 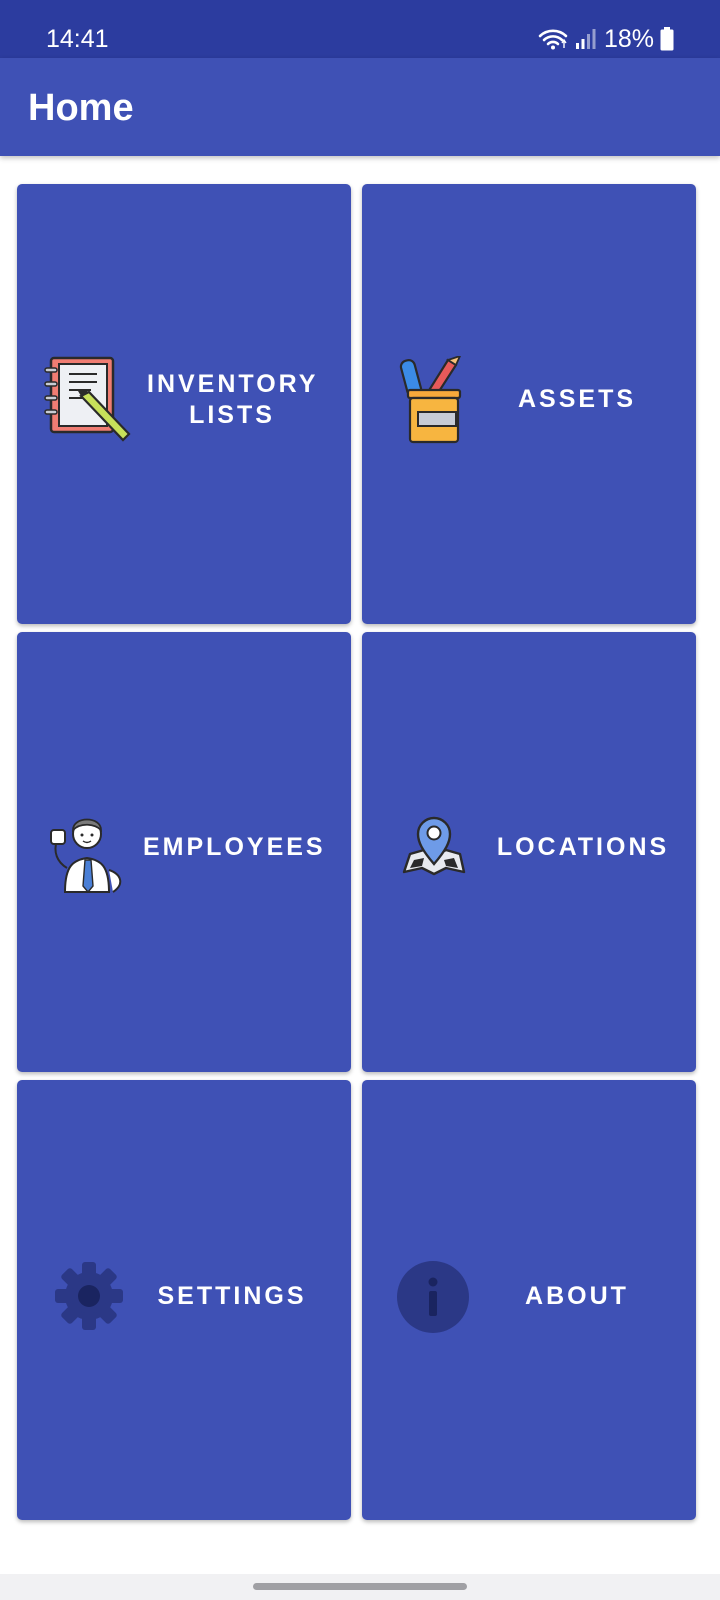 What do you see at coordinates (583, 847) in the screenshot?
I see `locations-label: LOCATIONS` at bounding box center [583, 847].